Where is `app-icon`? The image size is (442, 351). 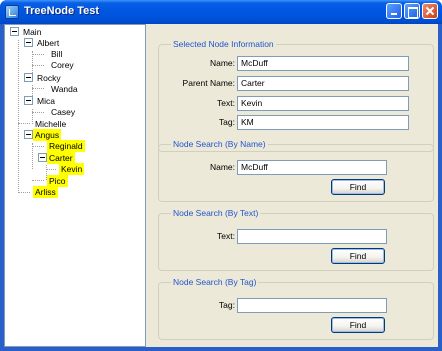
app-icon is located at coordinates (12, 12).